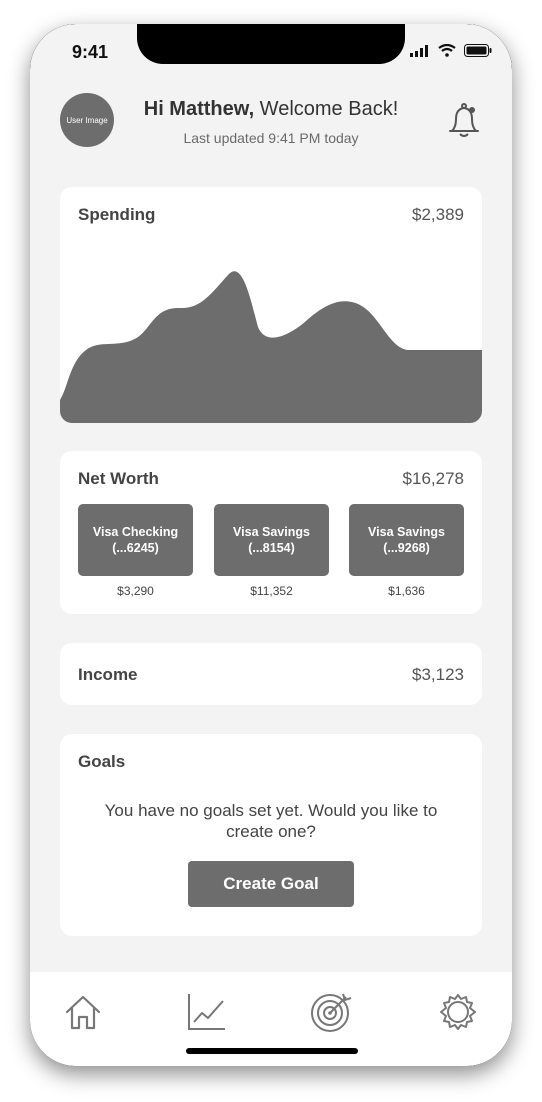 The height and width of the screenshot is (1102, 542). I want to click on account-balance: $3,290, so click(135, 591).